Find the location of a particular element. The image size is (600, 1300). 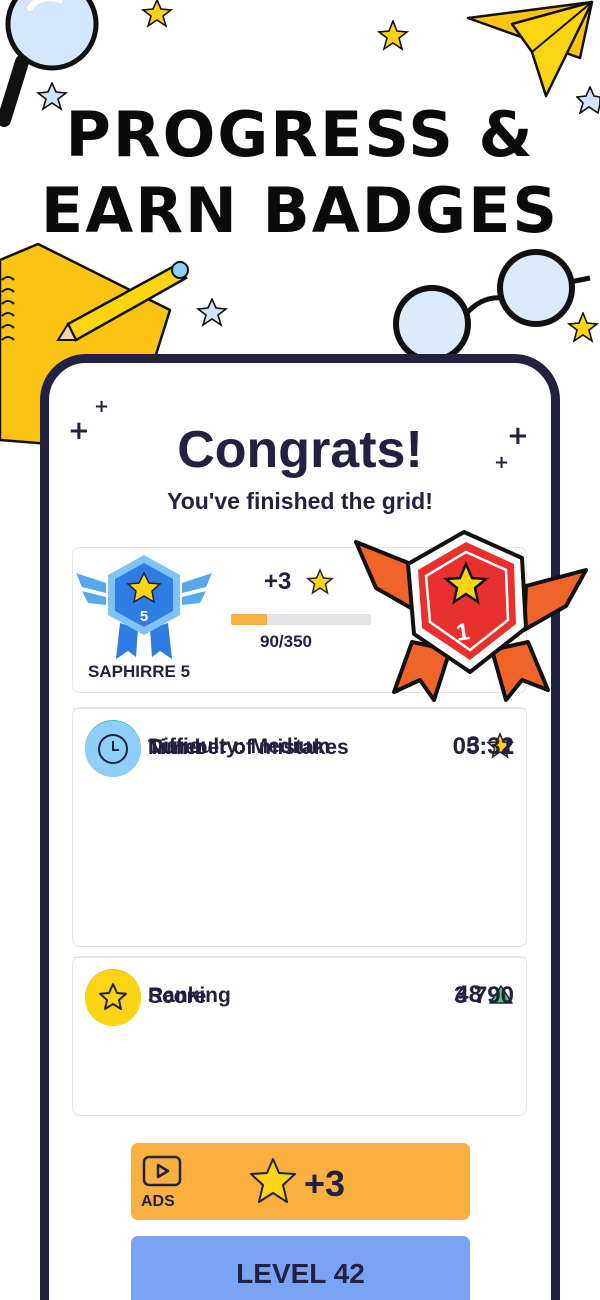

page-title: Congrats! is located at coordinates (300, 450).